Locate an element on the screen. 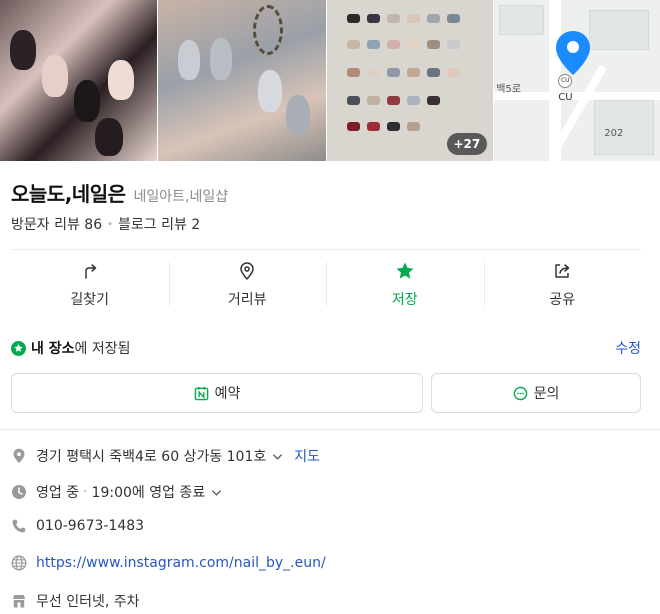 This screenshot has width=660, height=614. inquiry-label: 문의 is located at coordinates (546, 394).